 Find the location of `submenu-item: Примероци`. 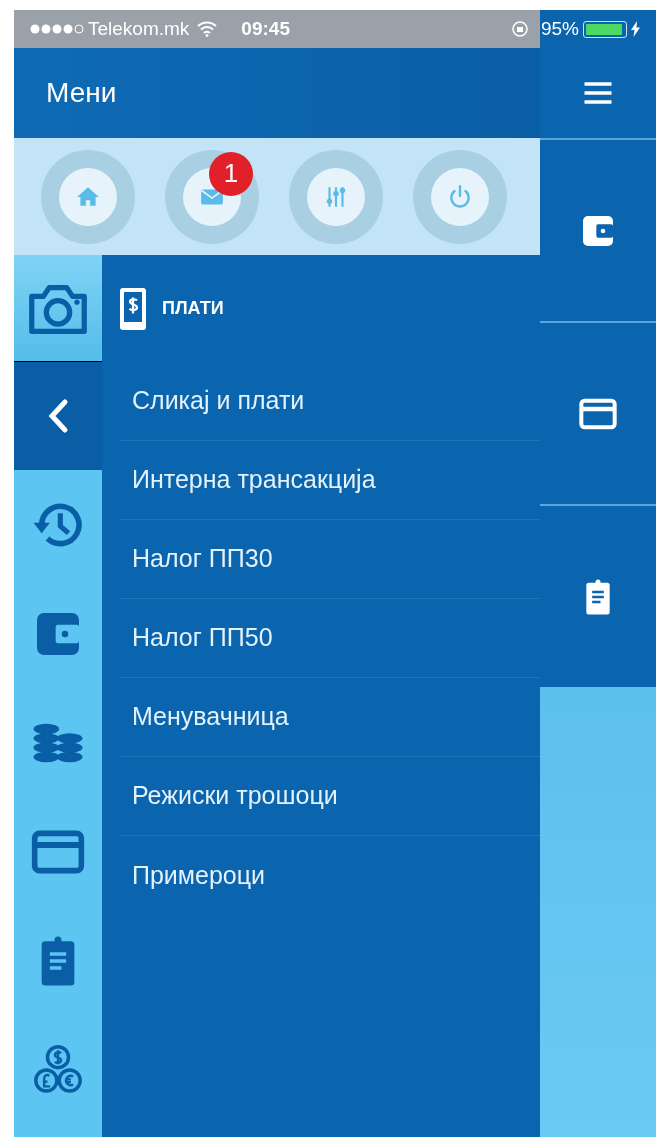

submenu-item: Примероци is located at coordinates (199, 875).